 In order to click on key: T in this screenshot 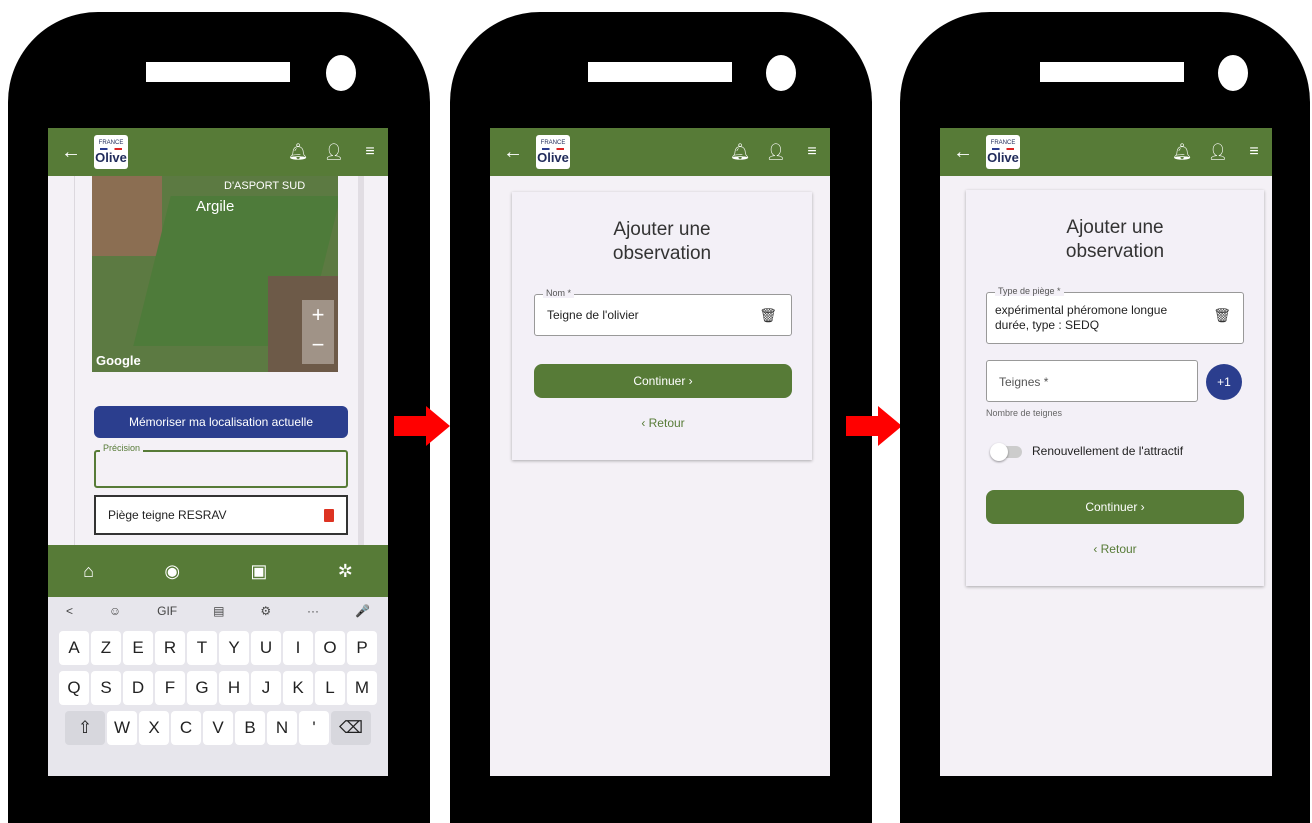, I will do `click(202, 648)`.